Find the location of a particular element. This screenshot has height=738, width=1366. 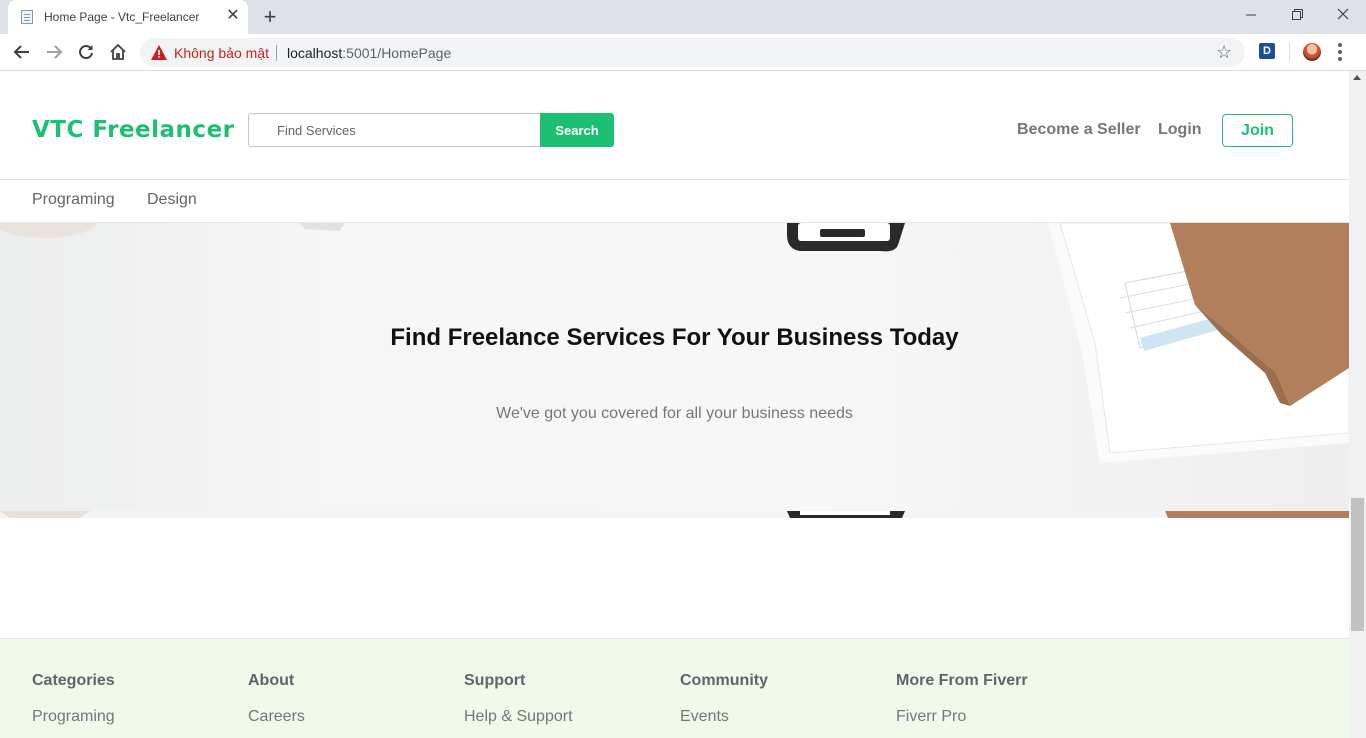

warning-icon is located at coordinates (159, 52).